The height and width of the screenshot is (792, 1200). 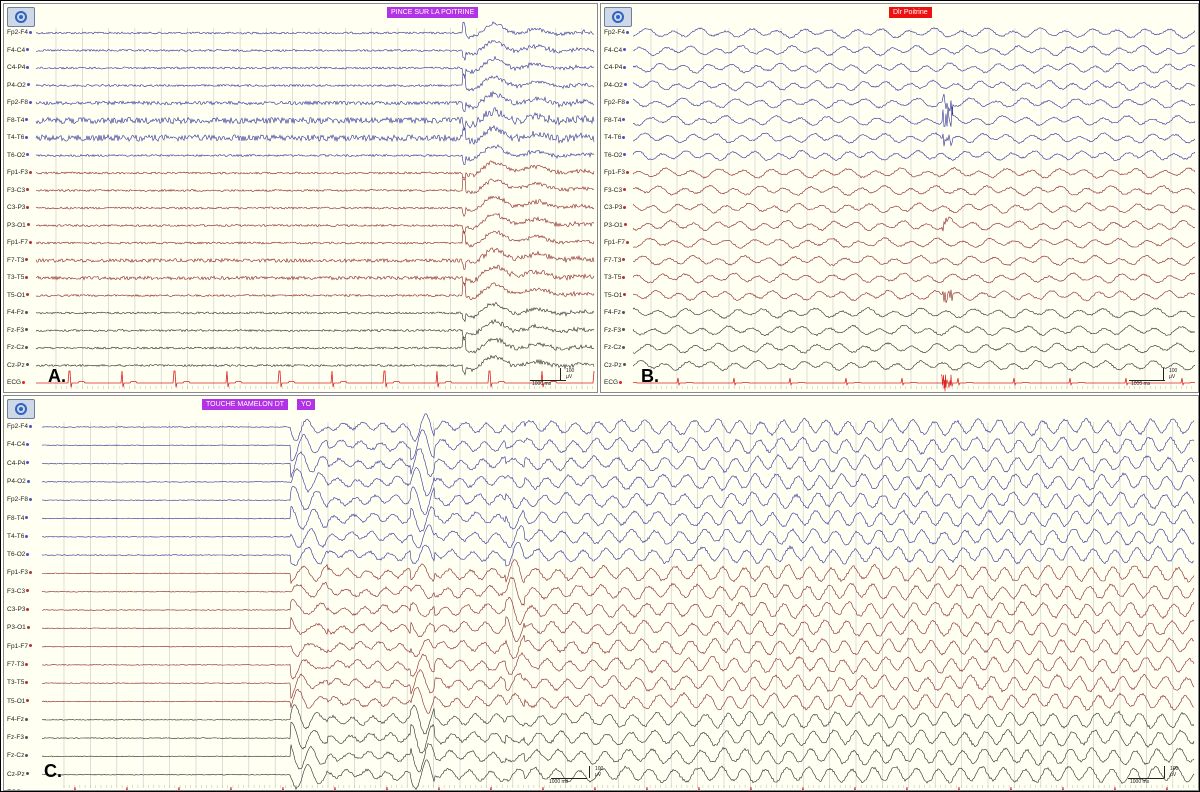 I want to click on channel-label: ECG, so click(x=613, y=383).